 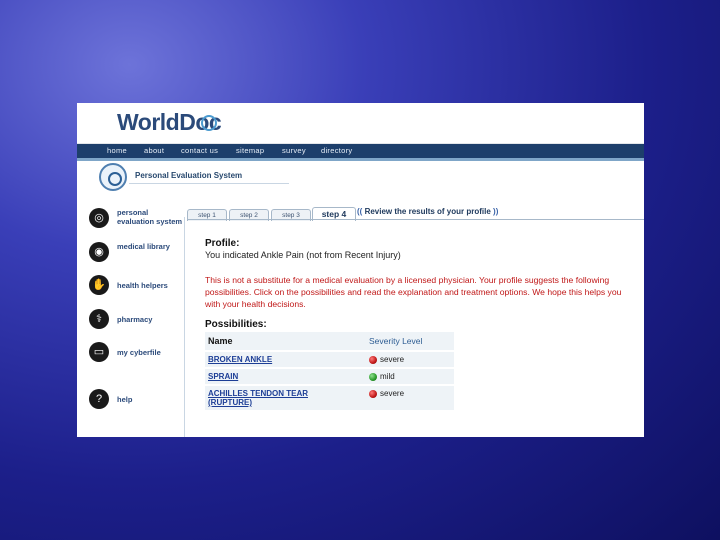 I want to click on column-header-severity: Severity Level, so click(x=396, y=341).